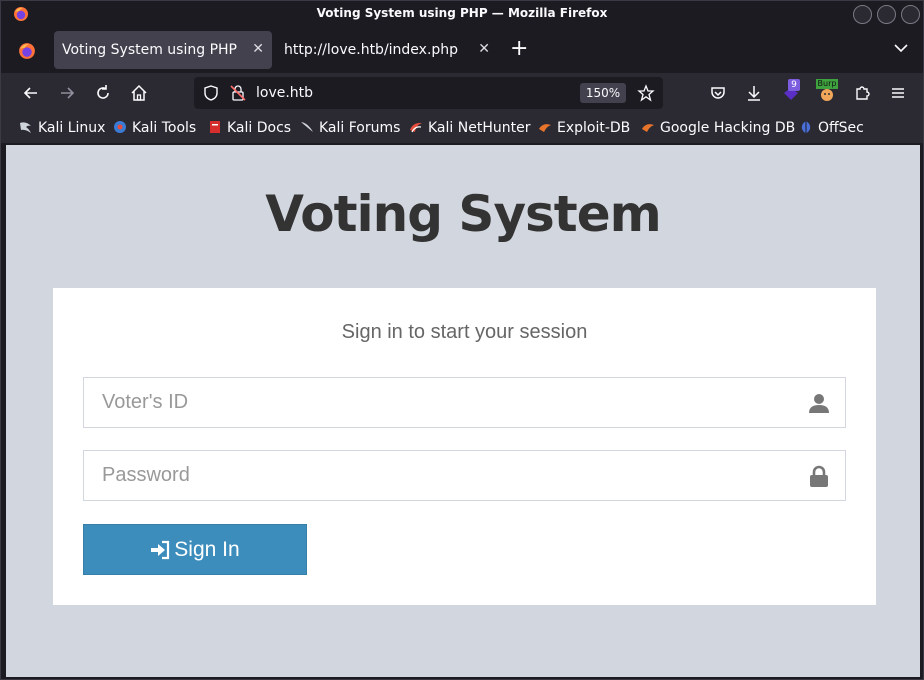  I want to click on hamburger-menu-icon, so click(898, 93).